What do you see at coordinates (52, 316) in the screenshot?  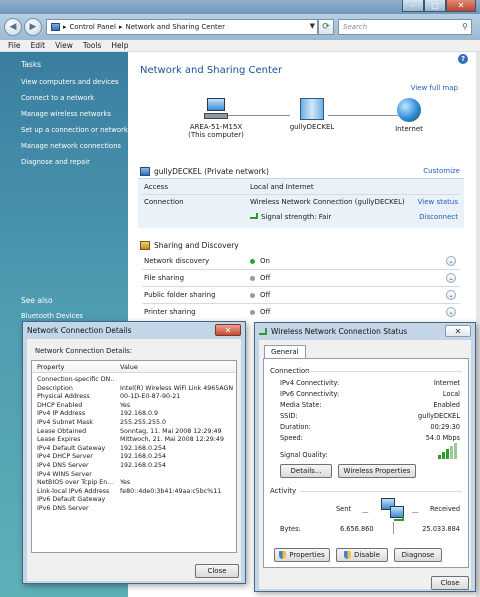 I see `see-also-bluetooth-link: Bluetooth Devices` at bounding box center [52, 316].